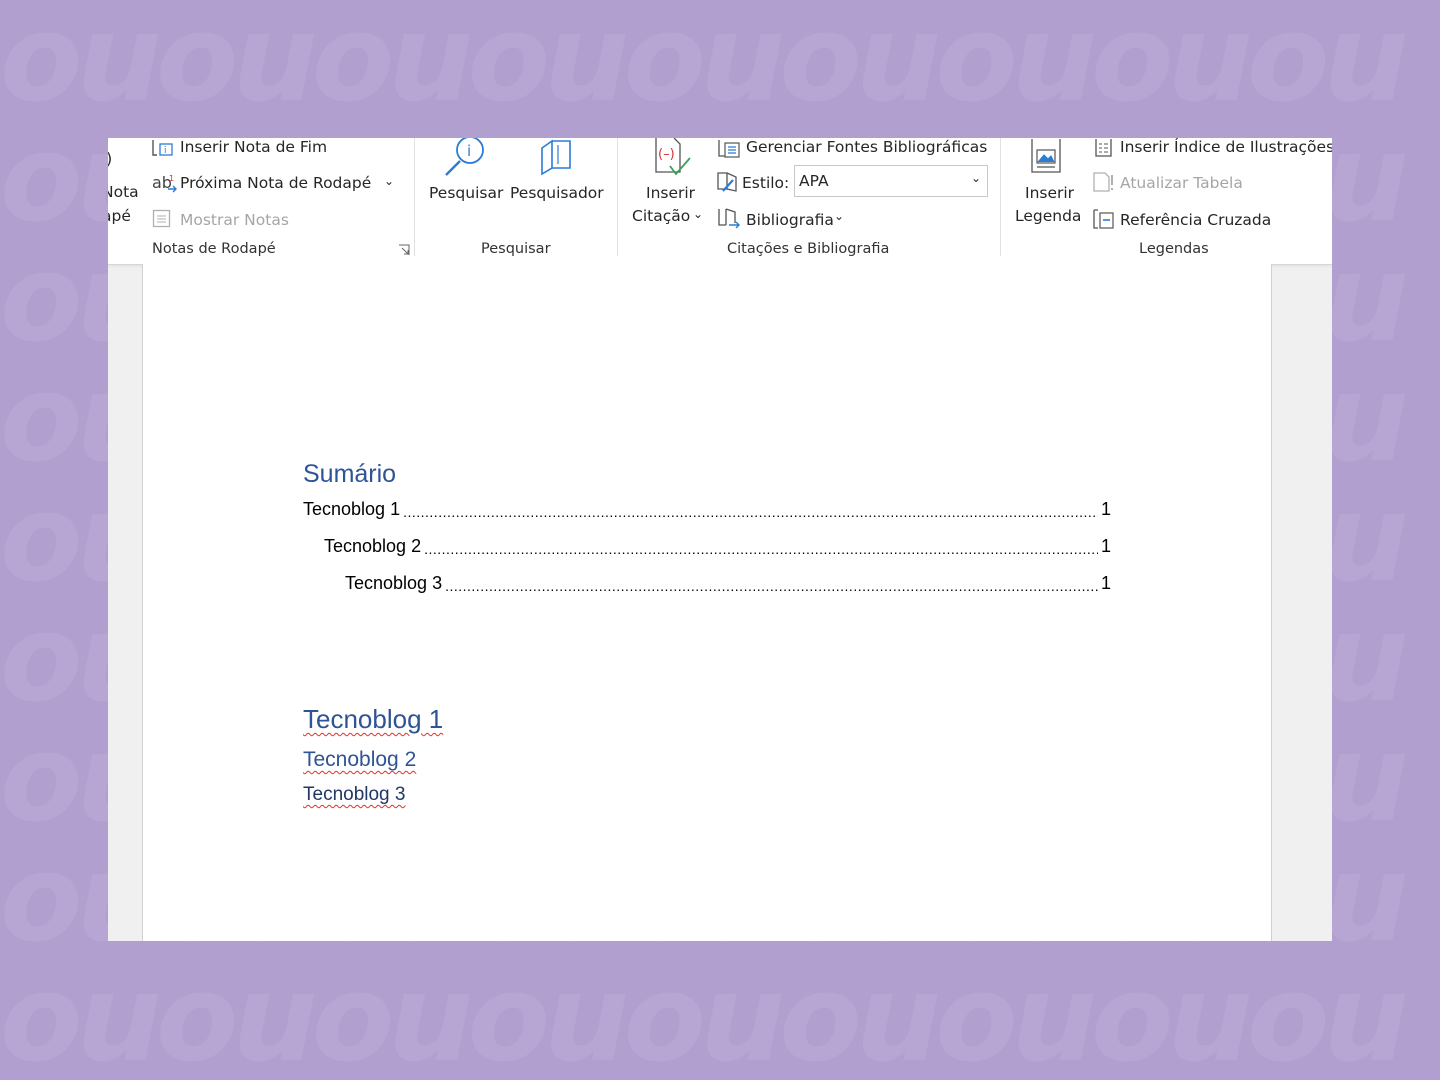 This screenshot has width=1440, height=1080. What do you see at coordinates (110, 158) in the screenshot?
I see `footnote-icon: )` at bounding box center [110, 158].